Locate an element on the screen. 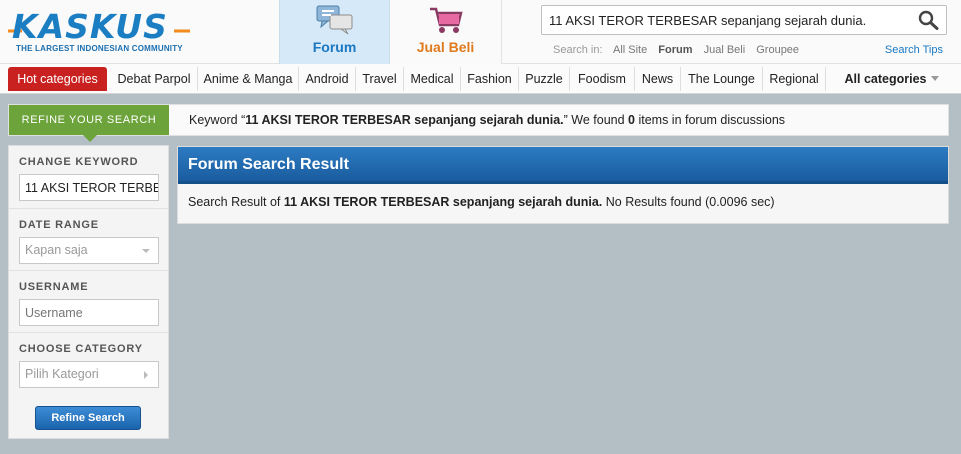 This screenshot has height=454, width=961. username-input is located at coordinates (89, 312).